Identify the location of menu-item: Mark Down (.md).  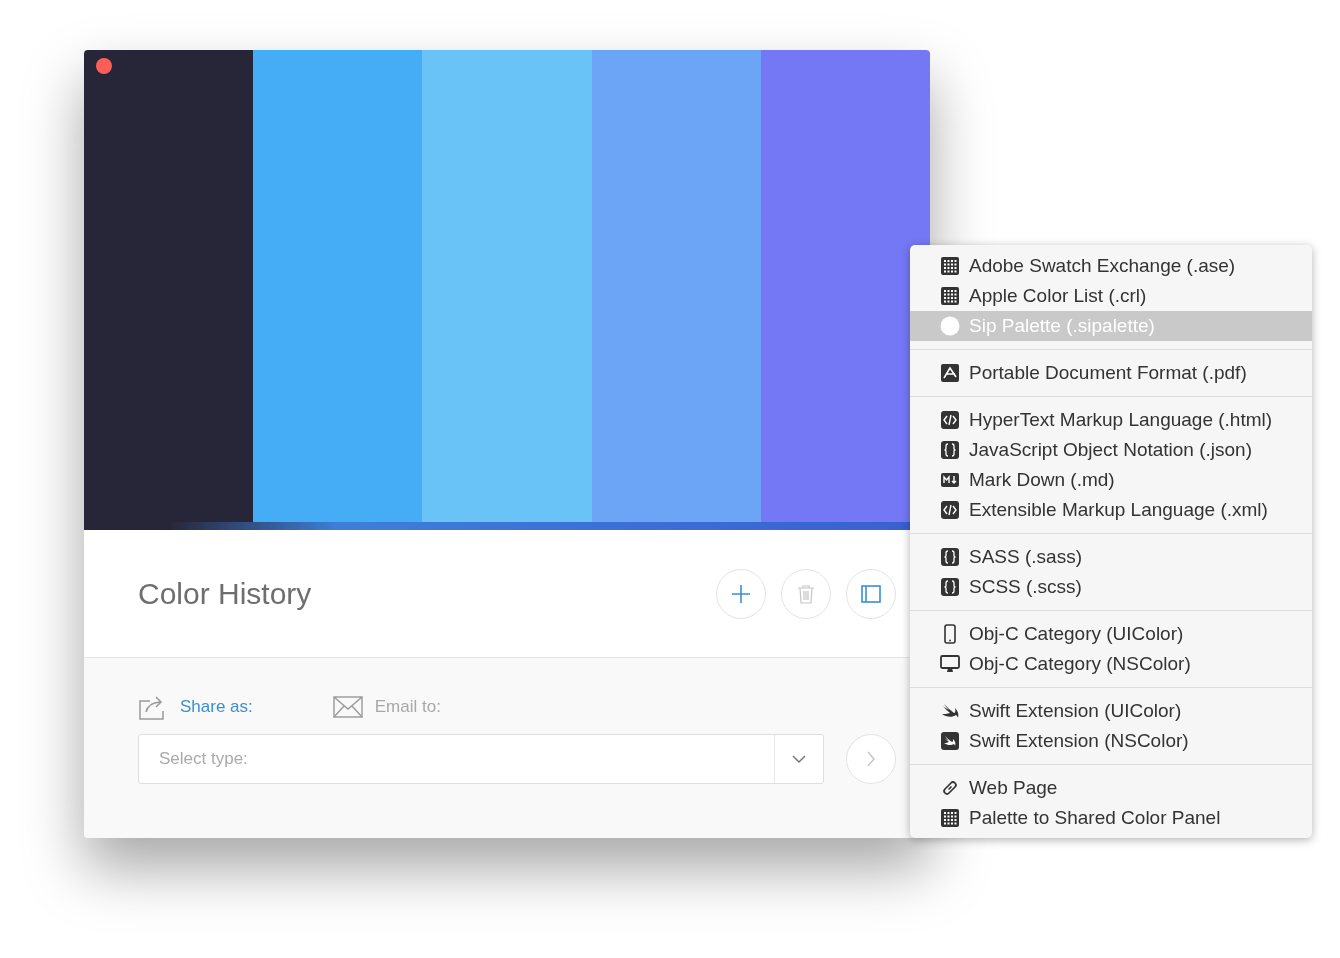
(1111, 480).